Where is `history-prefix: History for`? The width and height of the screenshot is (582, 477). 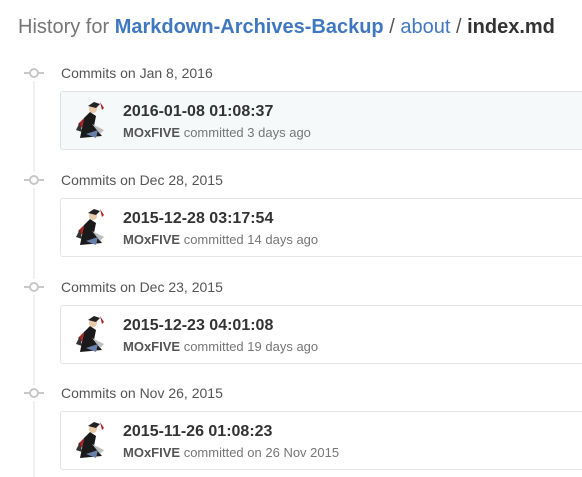
history-prefix: History for is located at coordinates (64, 27).